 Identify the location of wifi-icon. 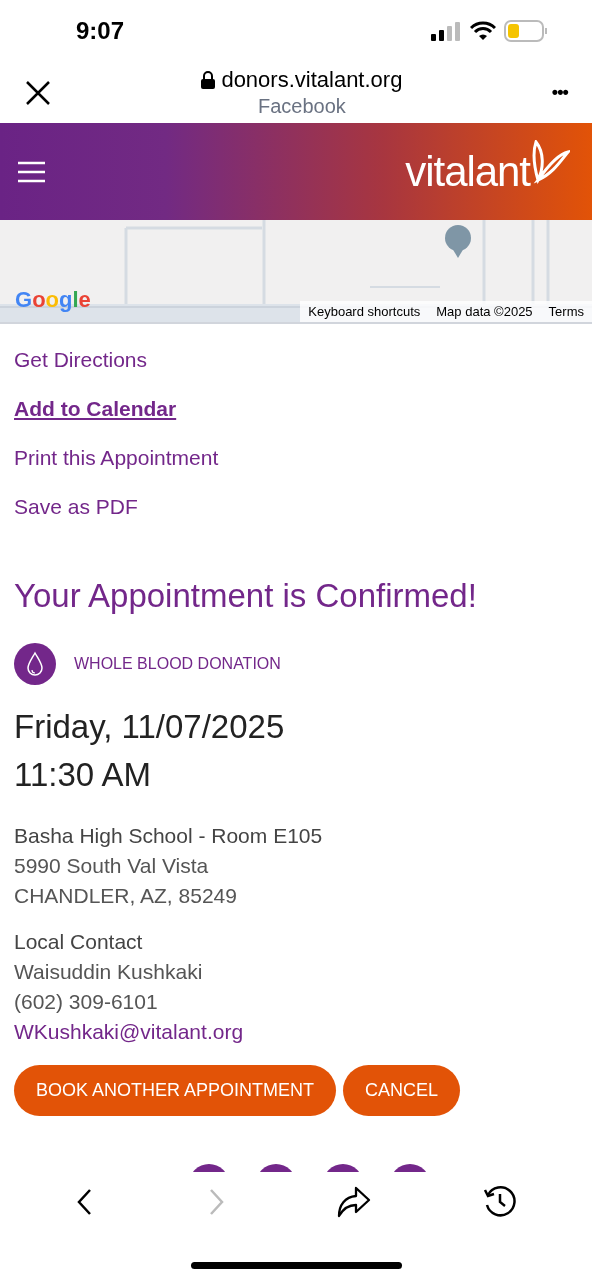
(483, 31).